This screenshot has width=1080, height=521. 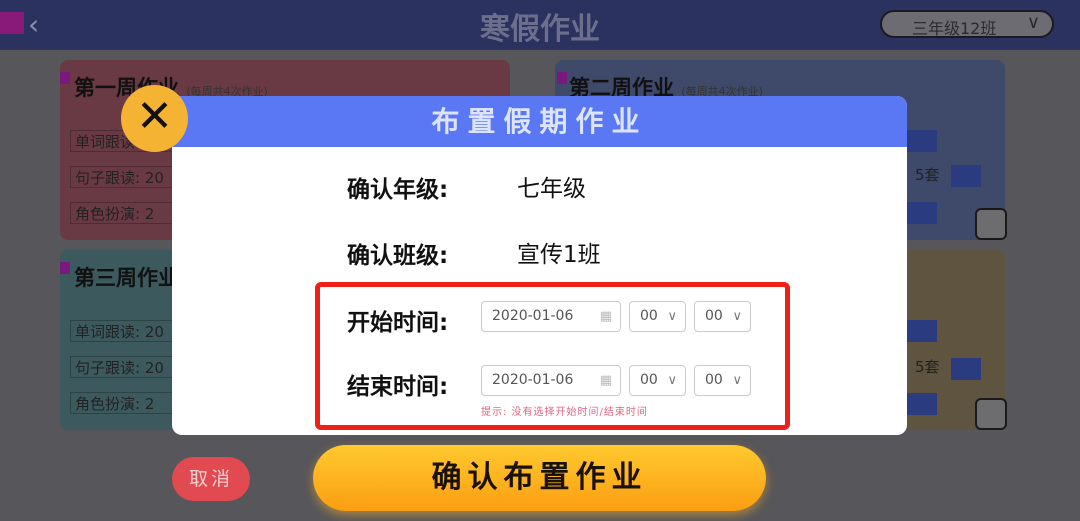 I want to click on grade-label: 确认年级:, so click(x=398, y=190).